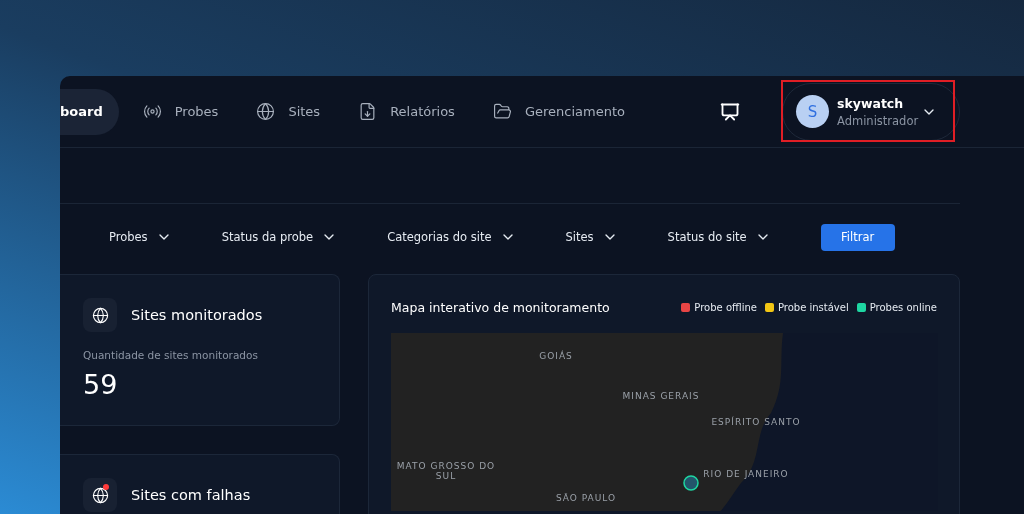  I want to click on filter-dropdown: Status do site, so click(719, 237).